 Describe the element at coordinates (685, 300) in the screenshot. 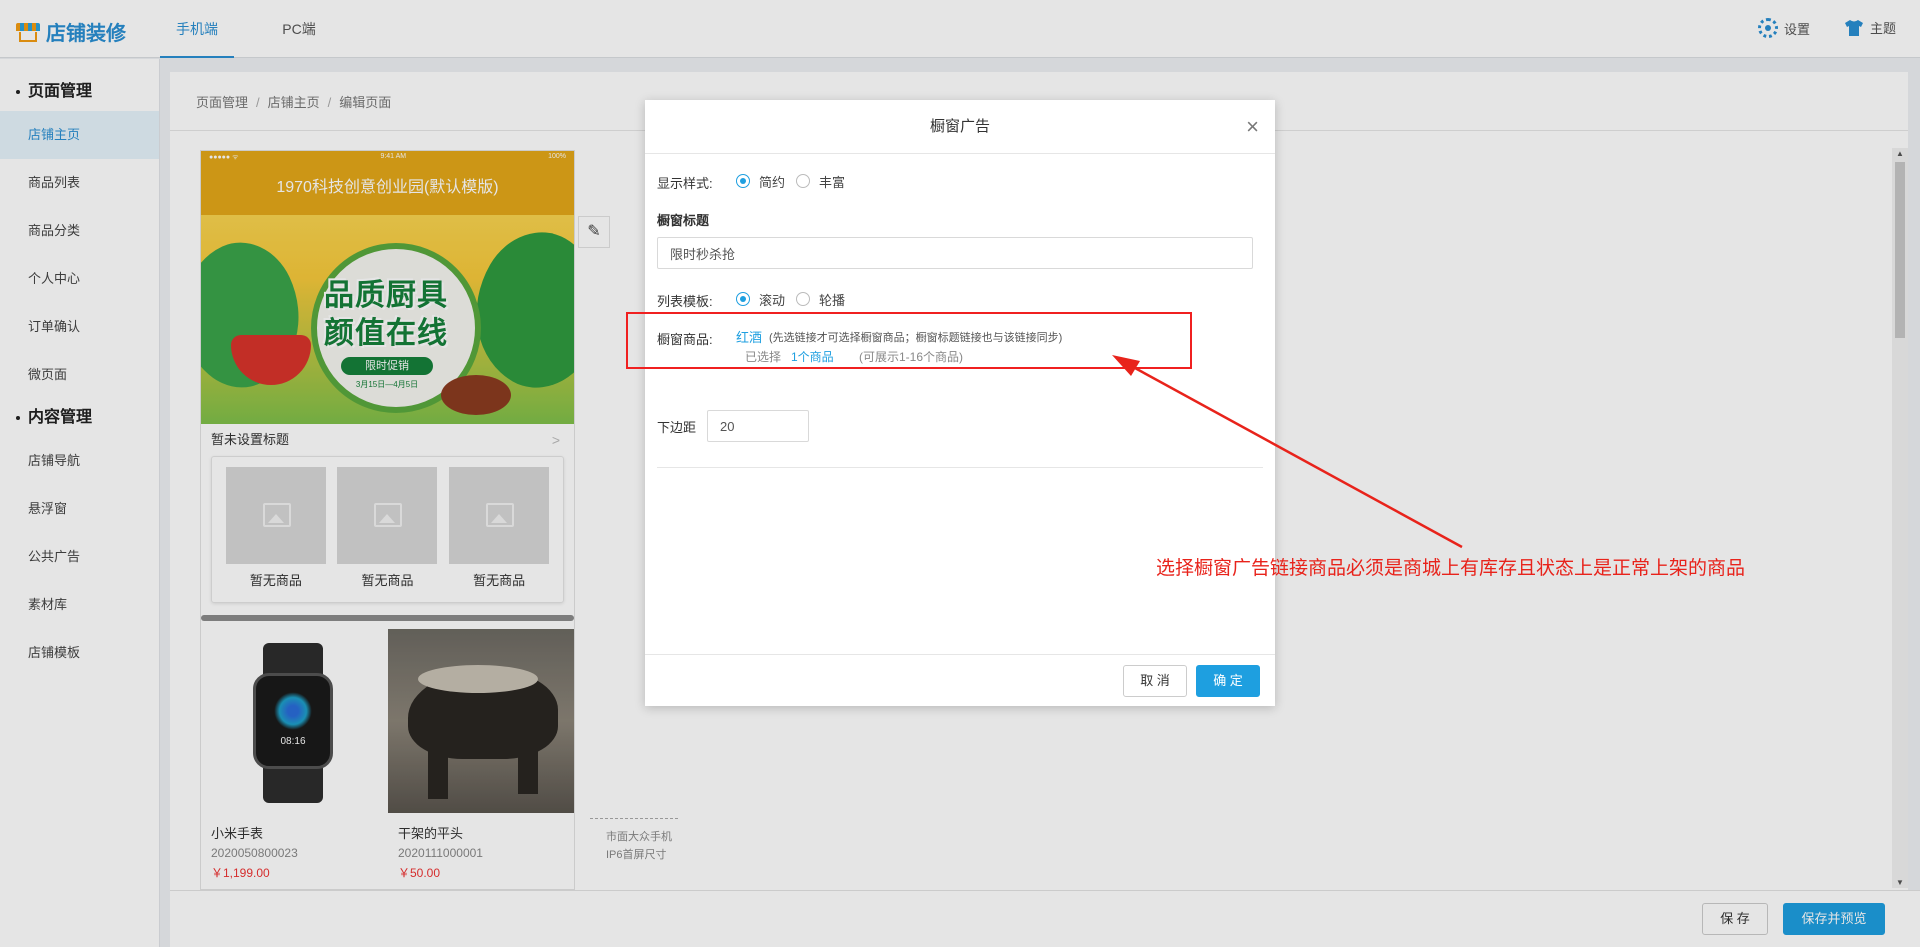

I see `list-template-label: 列表模板:` at that location.